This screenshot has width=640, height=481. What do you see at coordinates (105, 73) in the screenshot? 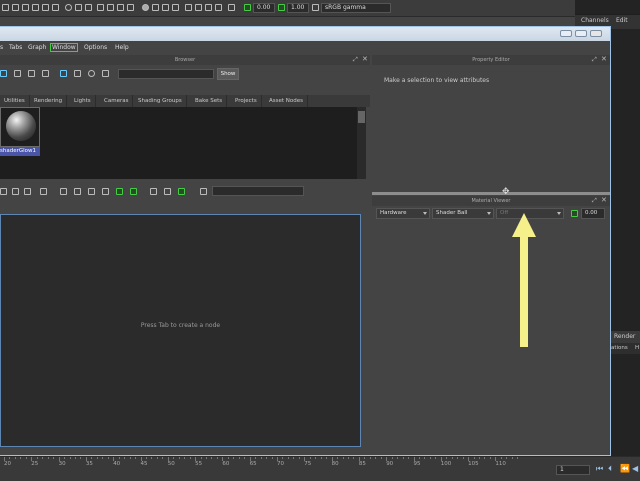
I see `filter-icon` at bounding box center [105, 73].